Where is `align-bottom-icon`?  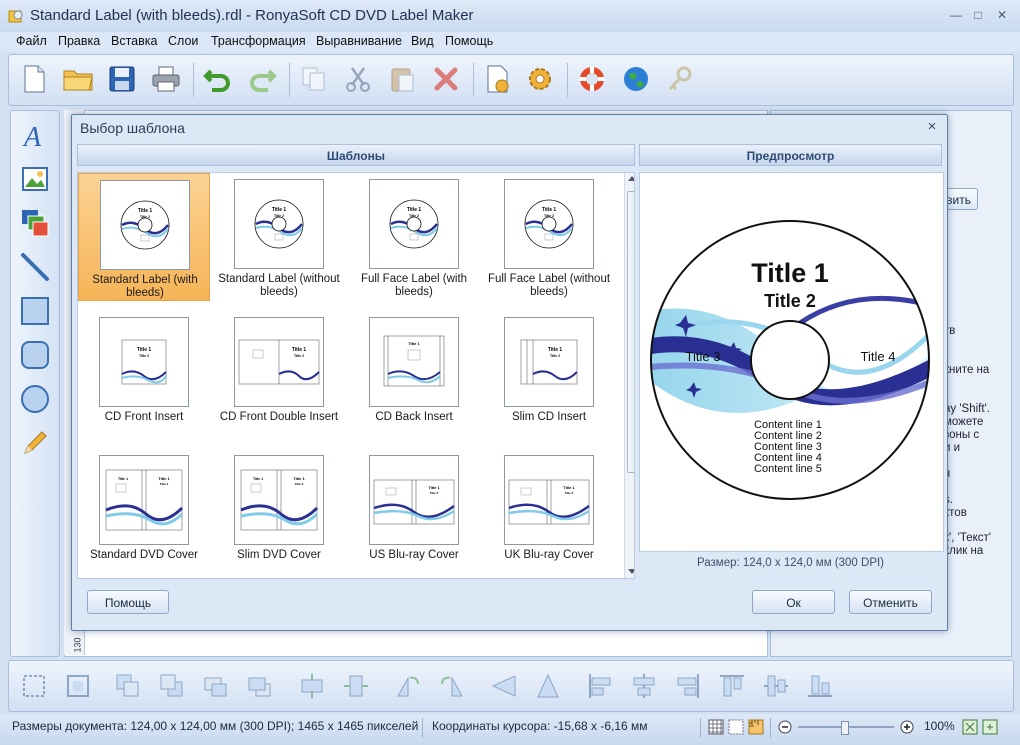
align-bottom-icon is located at coordinates (820, 686).